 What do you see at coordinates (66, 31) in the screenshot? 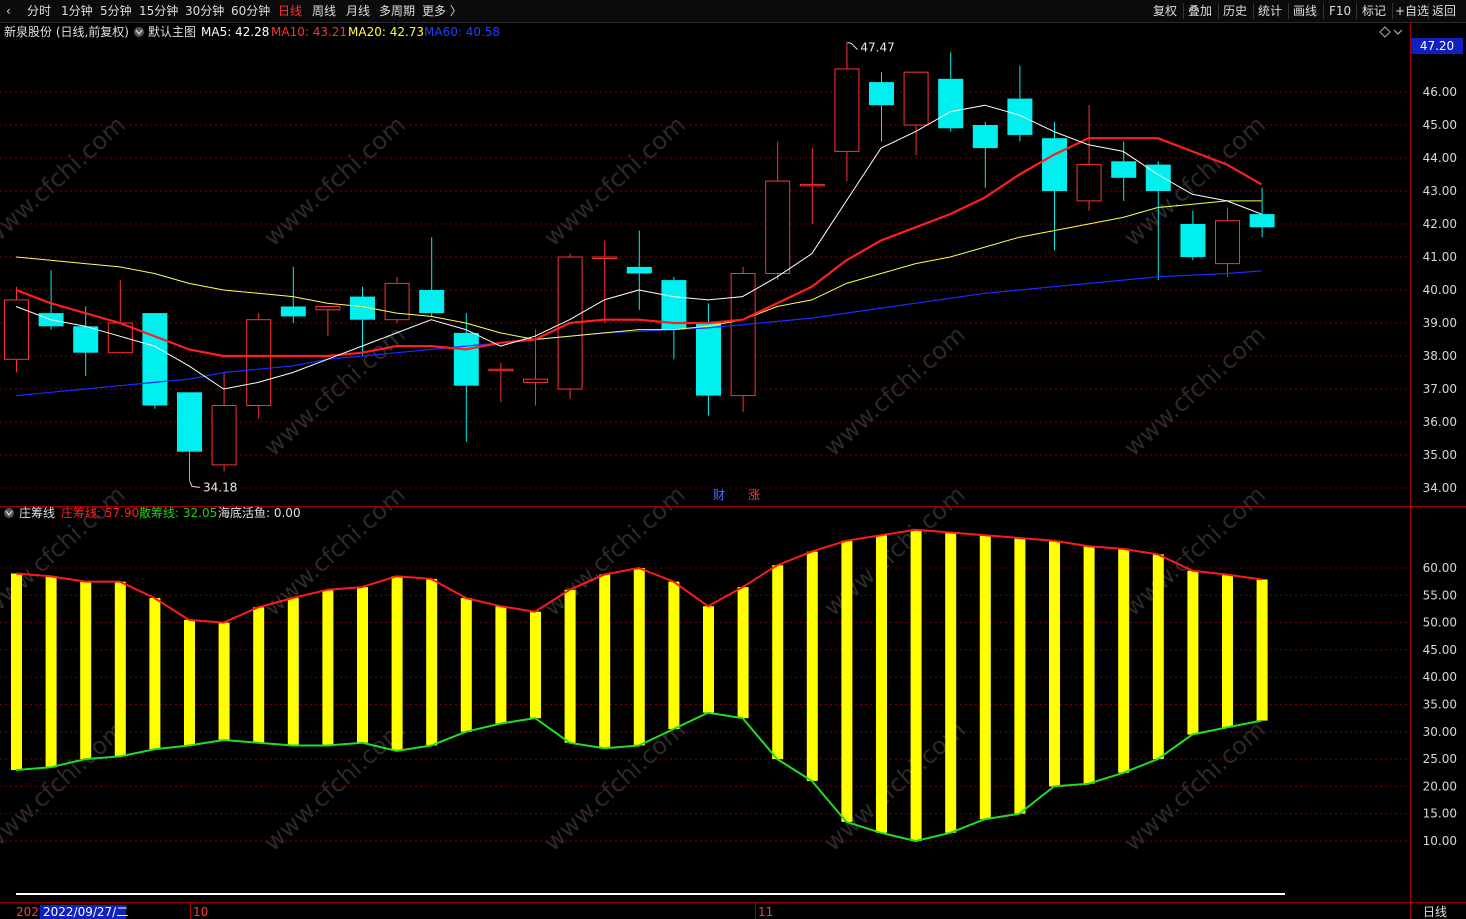
I see `stock-title: 新泉股份 (日线,前复权)` at bounding box center [66, 31].